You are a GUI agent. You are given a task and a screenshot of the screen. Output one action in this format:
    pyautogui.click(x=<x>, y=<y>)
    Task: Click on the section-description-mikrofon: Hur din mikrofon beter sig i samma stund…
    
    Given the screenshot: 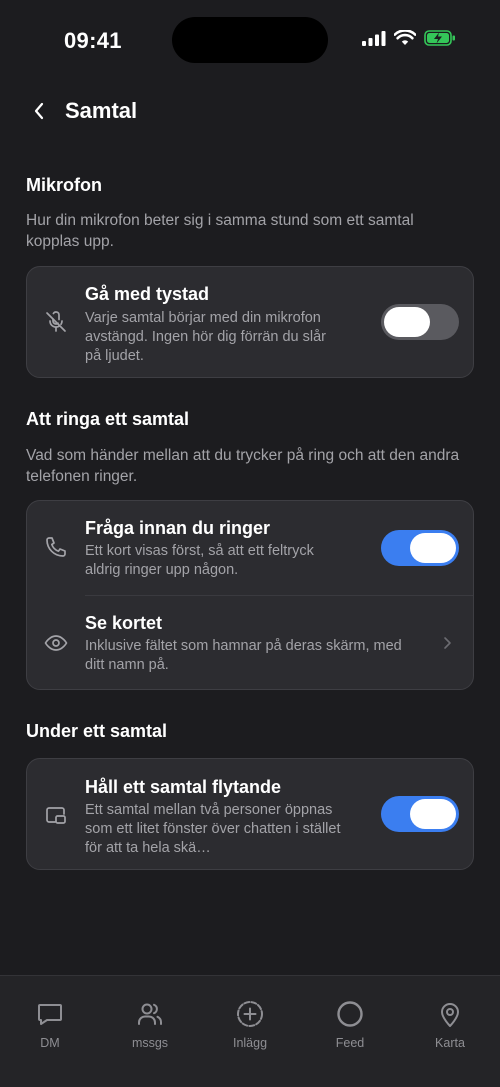 What is the action you would take?
    pyautogui.click(x=220, y=231)
    